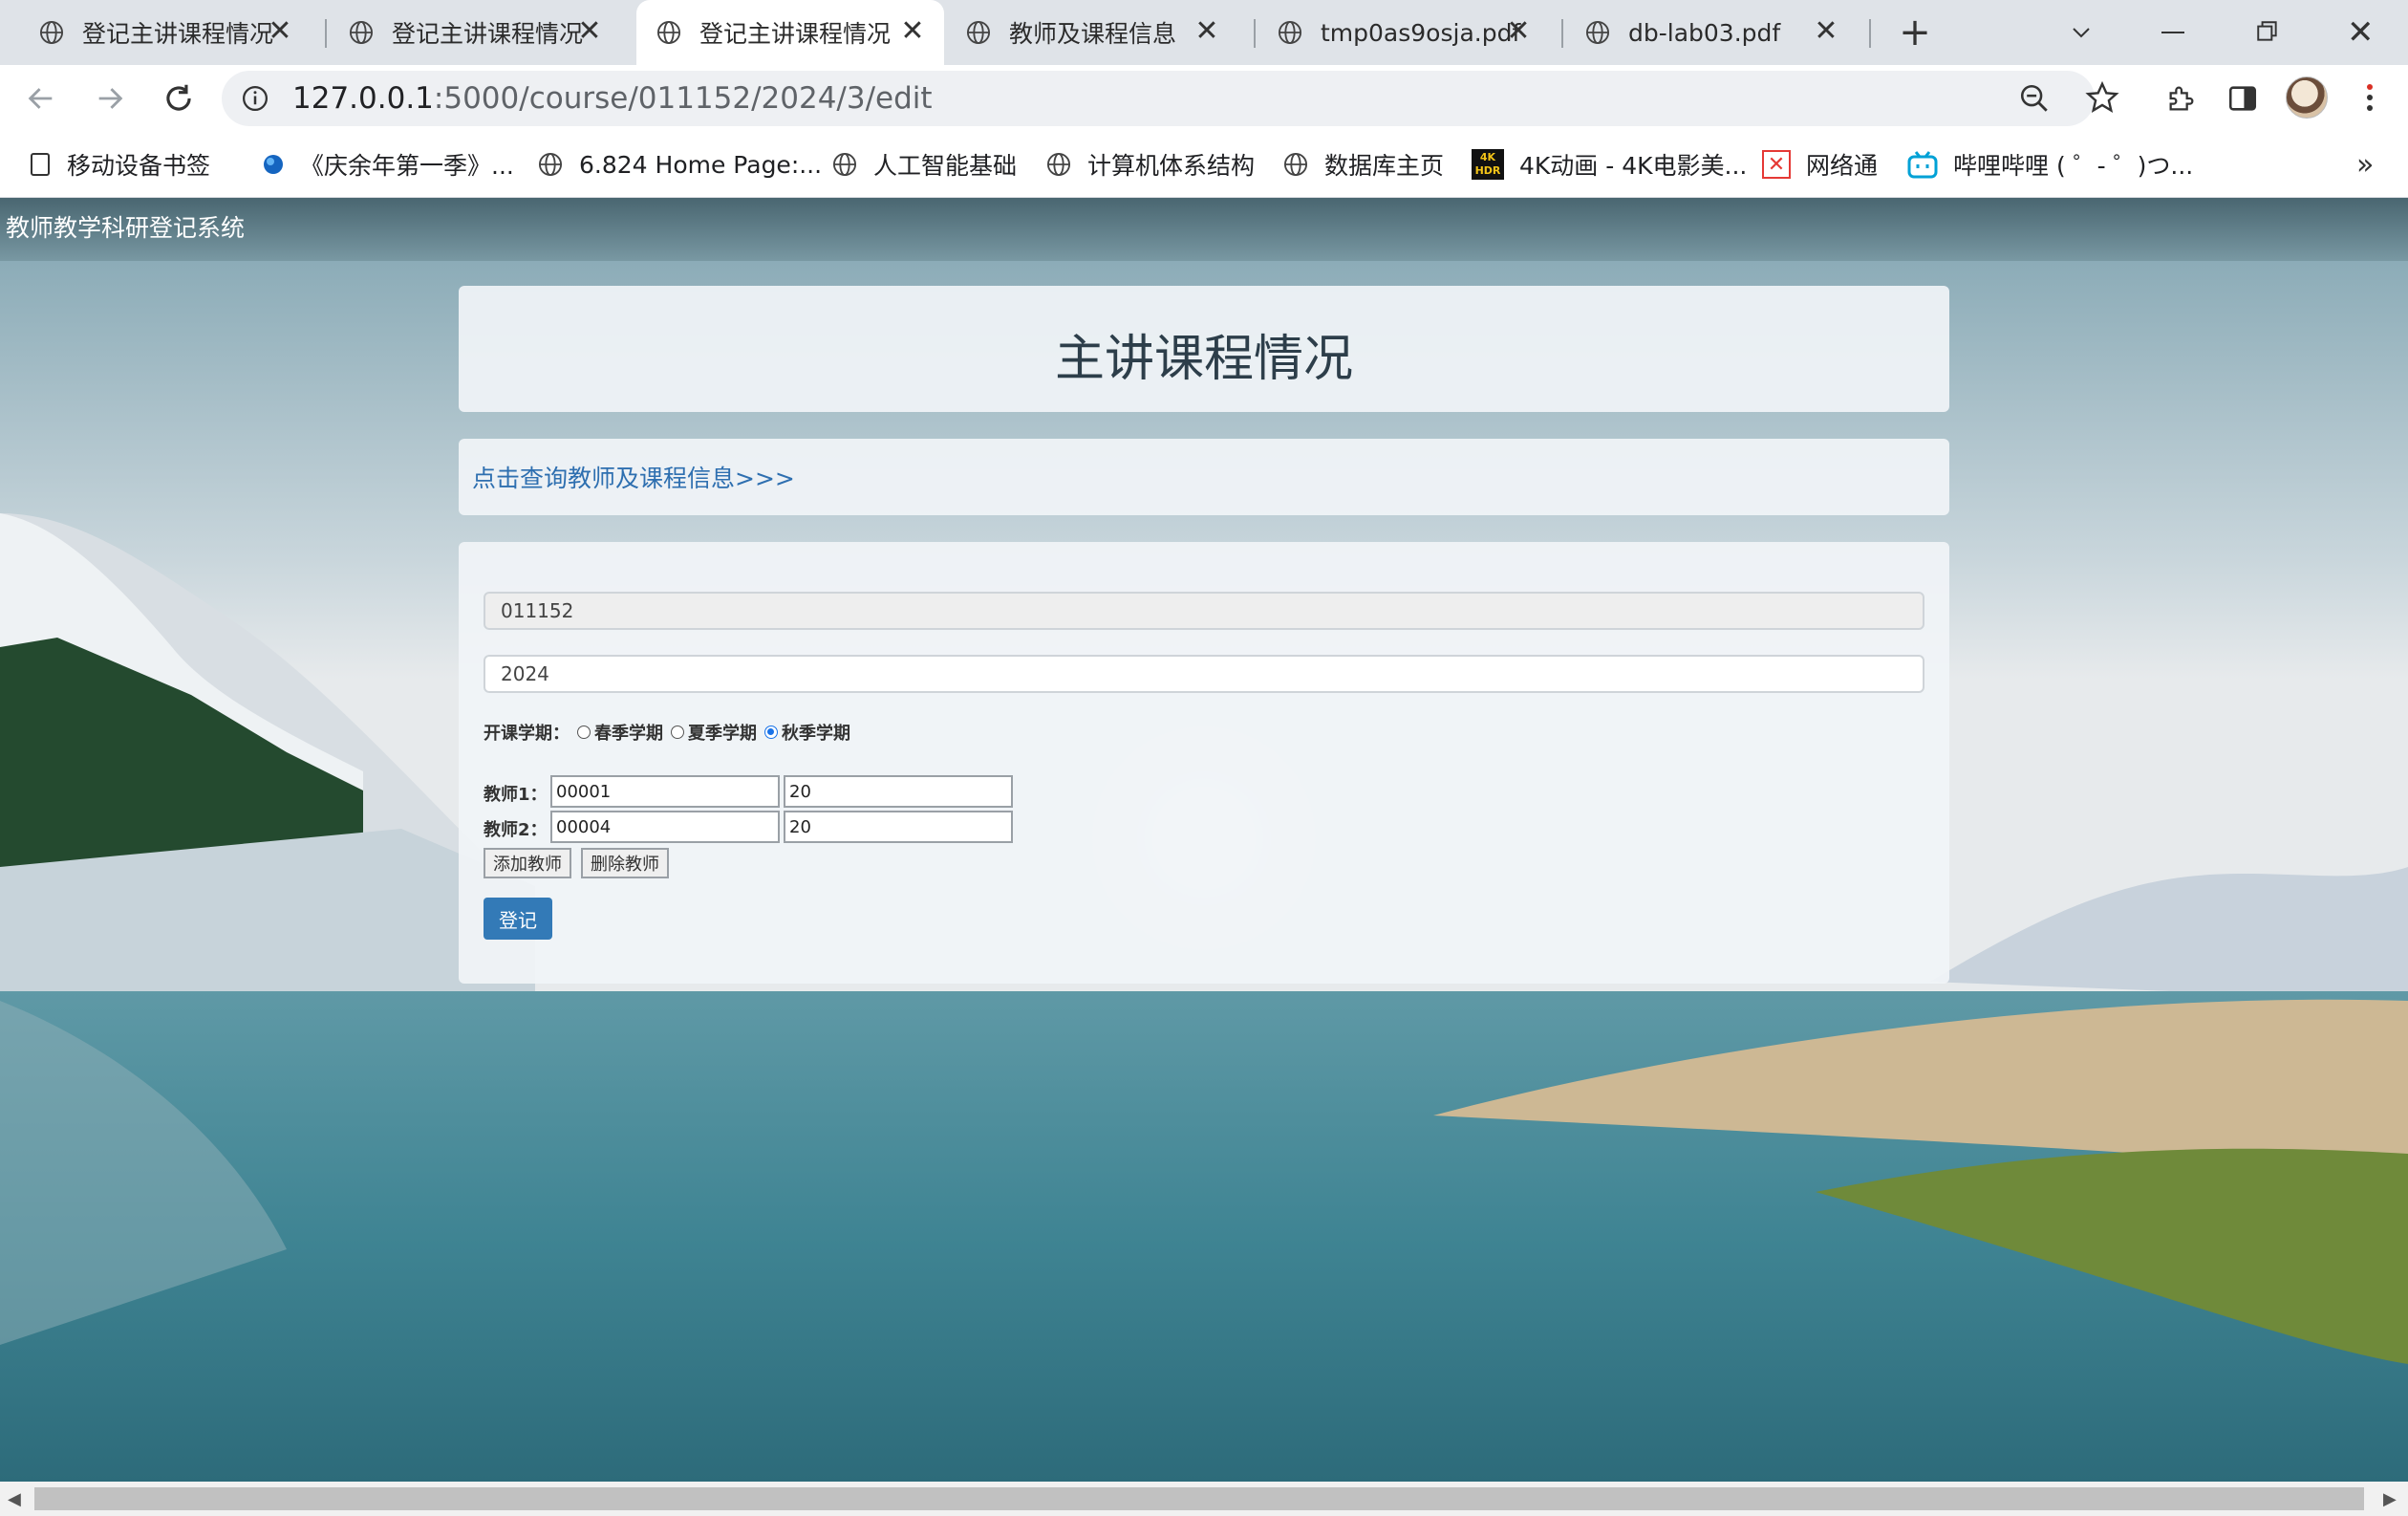 The height and width of the screenshot is (1516, 2408). Describe the element at coordinates (2370, 97) in the screenshot. I see `menu-icon` at that location.